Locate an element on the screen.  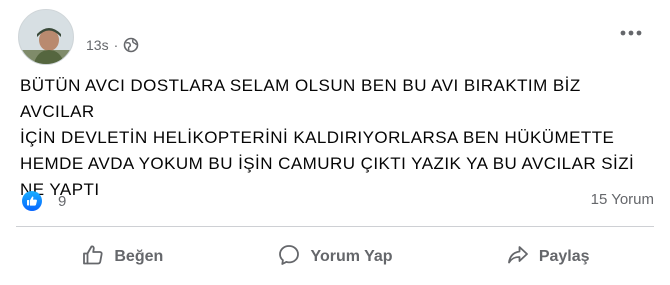
action-bar: Beğen Yorum Yap Paylaş is located at coordinates (335, 257).